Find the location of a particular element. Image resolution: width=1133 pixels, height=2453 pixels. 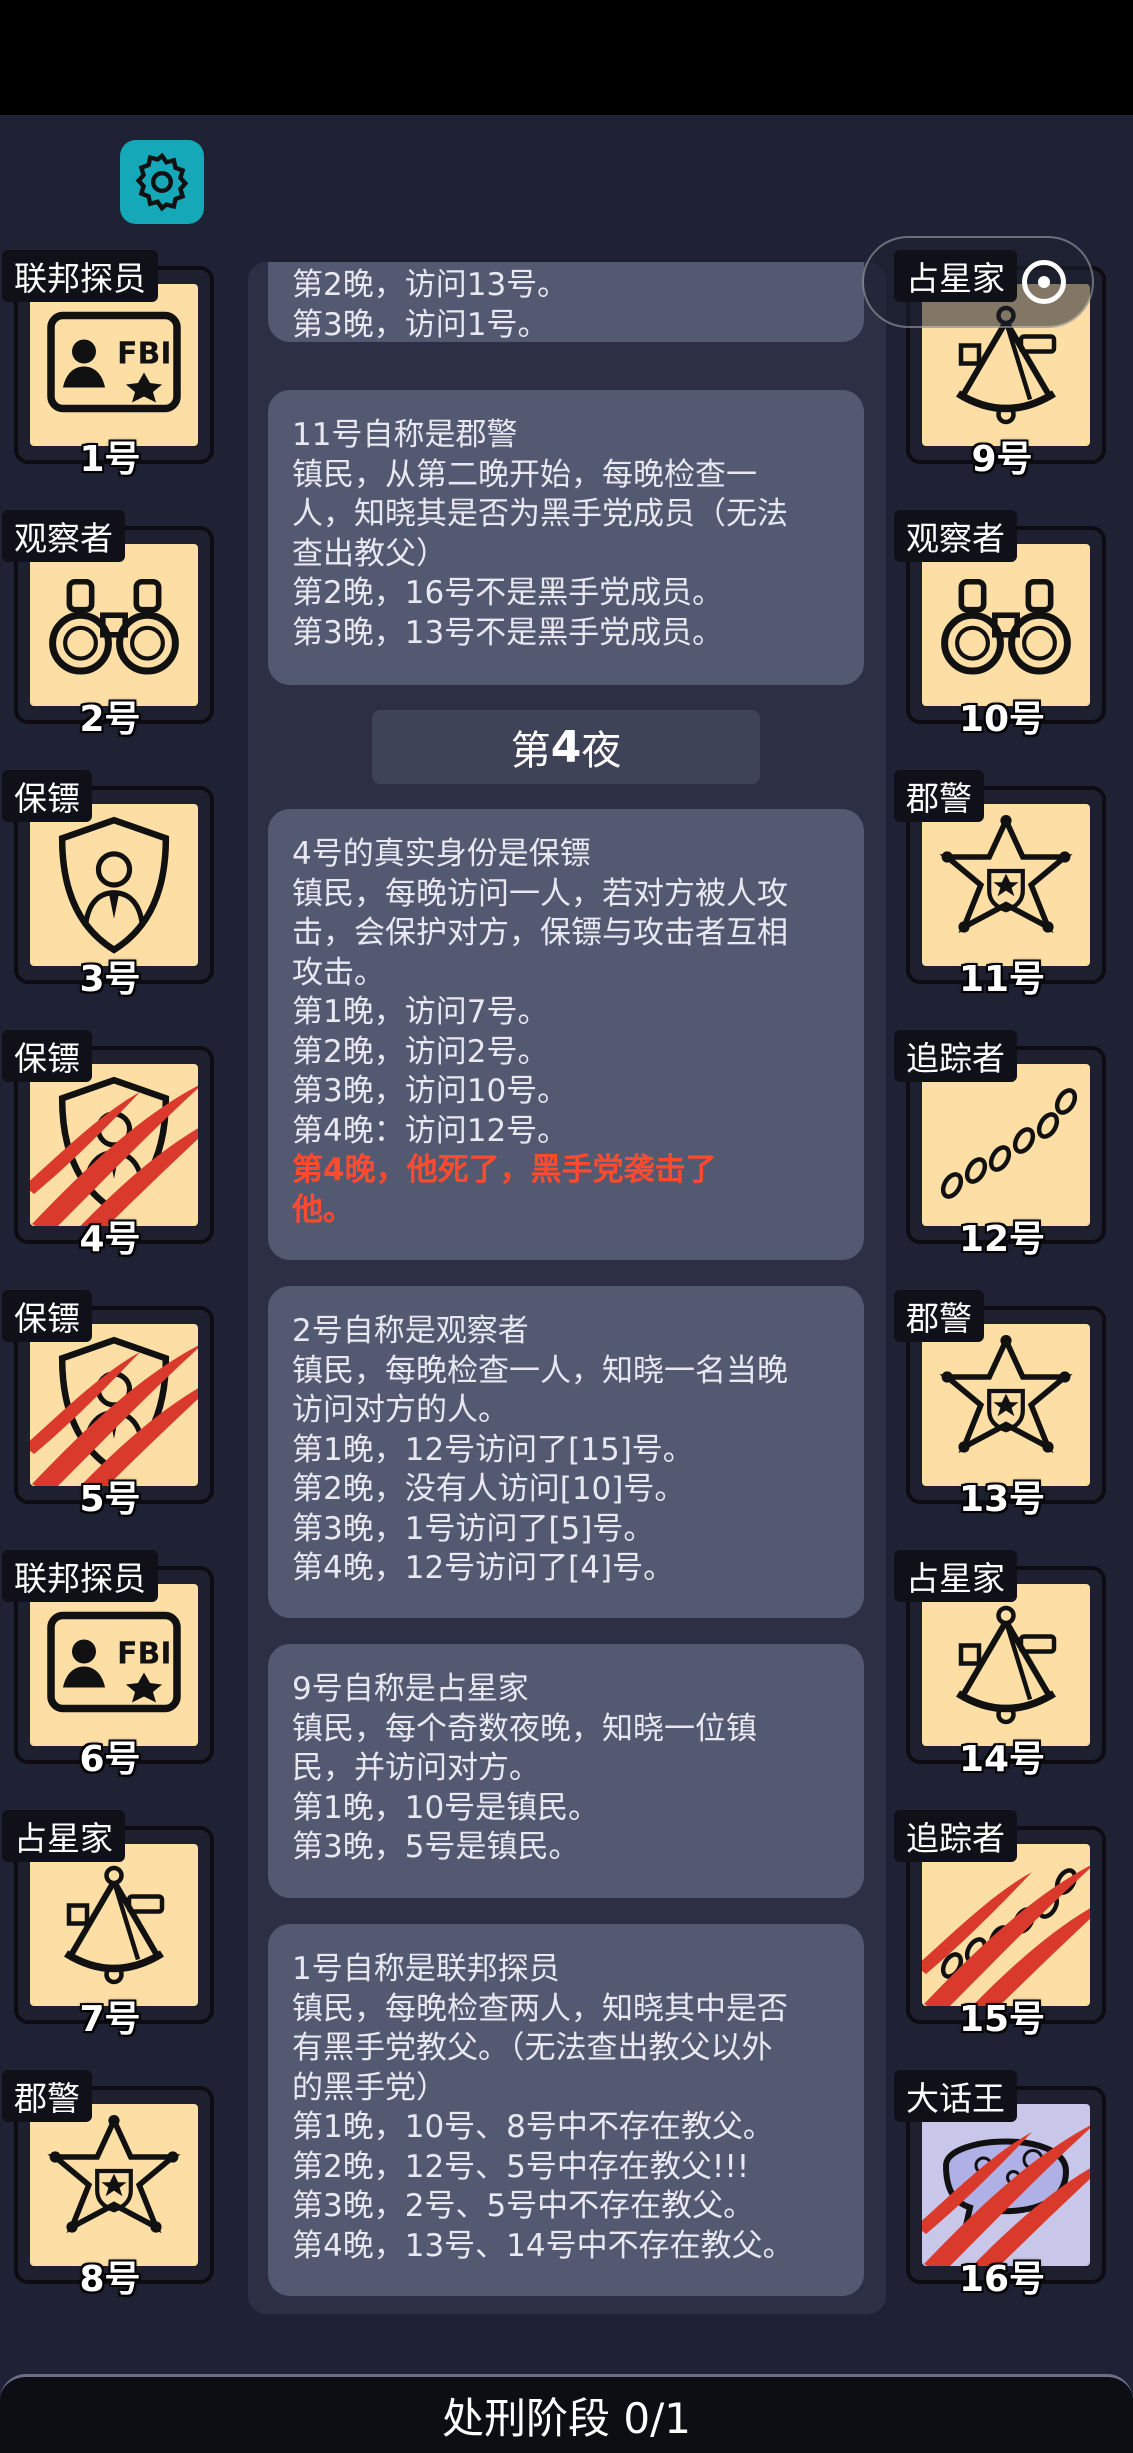

player-card-11: 郡警 11号 is located at coordinates (1002, 885).